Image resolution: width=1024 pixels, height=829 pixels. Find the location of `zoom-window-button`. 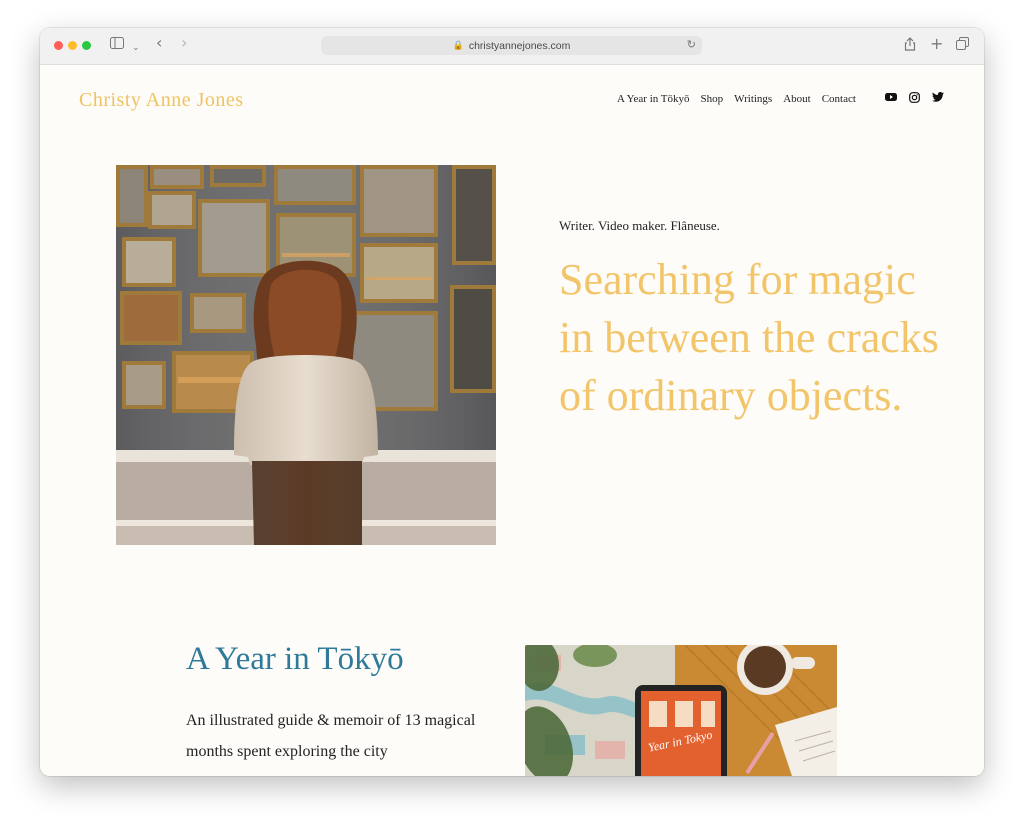

zoom-window-button is located at coordinates (86, 45).